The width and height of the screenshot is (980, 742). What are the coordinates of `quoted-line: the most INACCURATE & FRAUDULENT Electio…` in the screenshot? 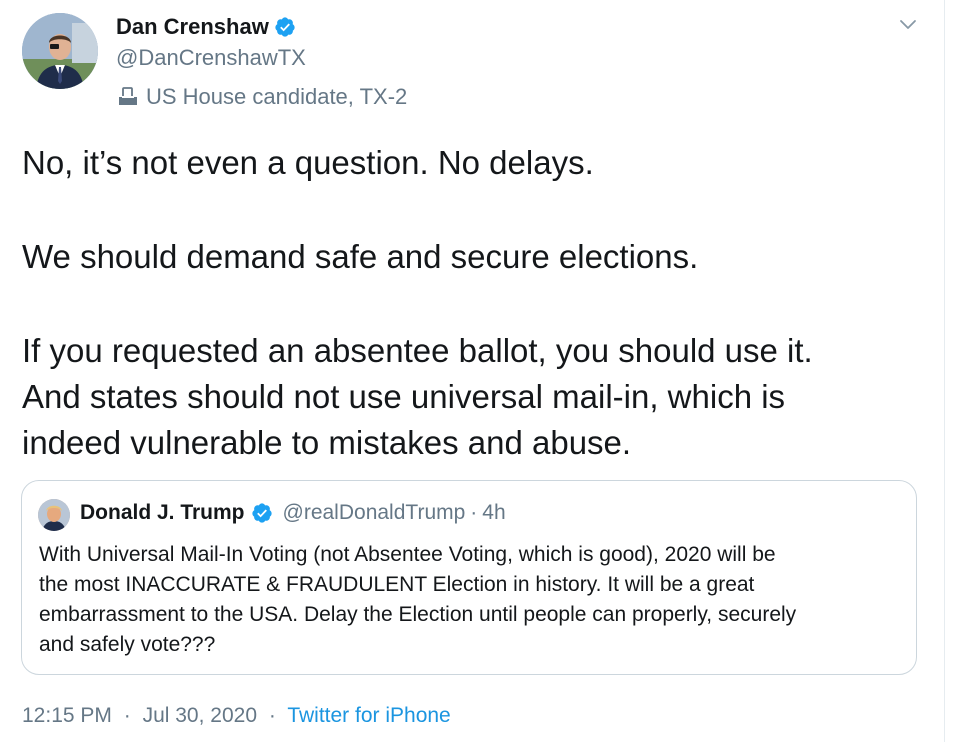 It's located at (397, 584).